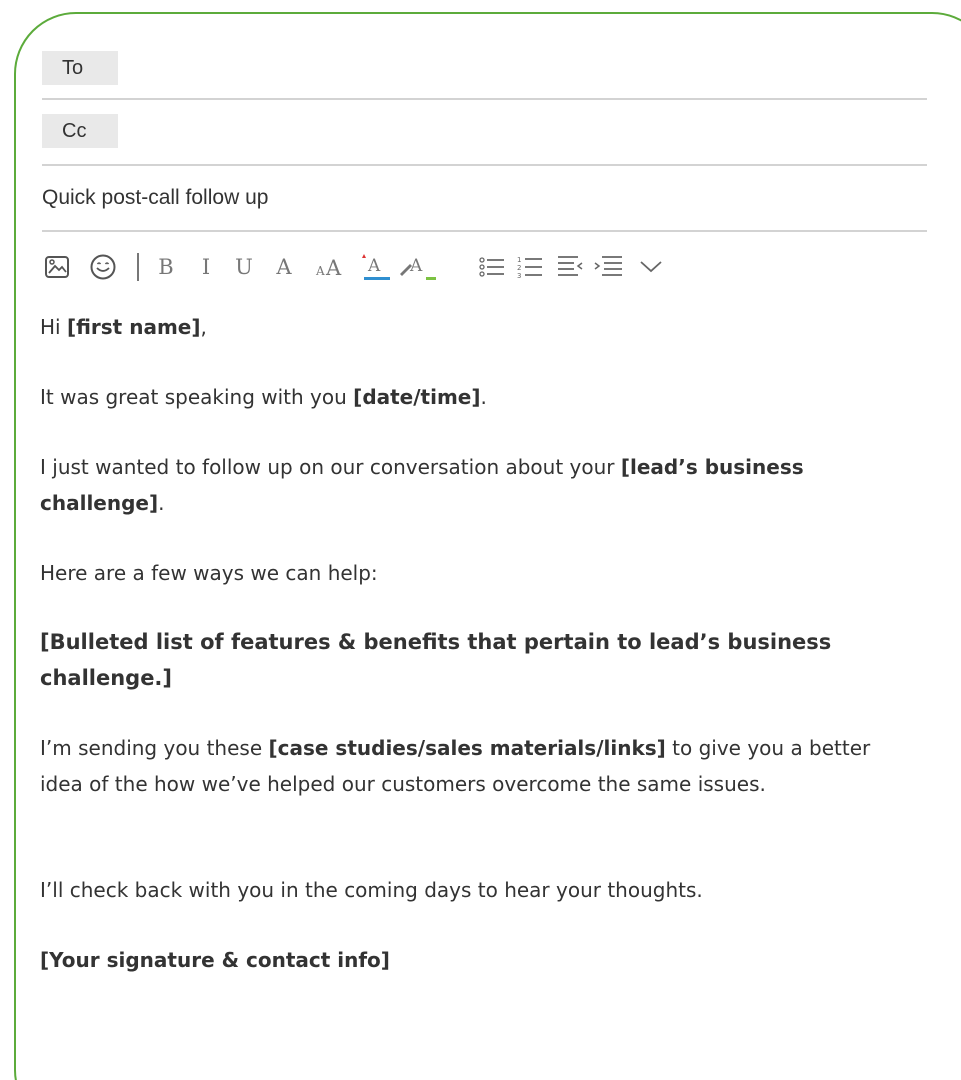  I want to click on font-icon: A, so click(284, 267).